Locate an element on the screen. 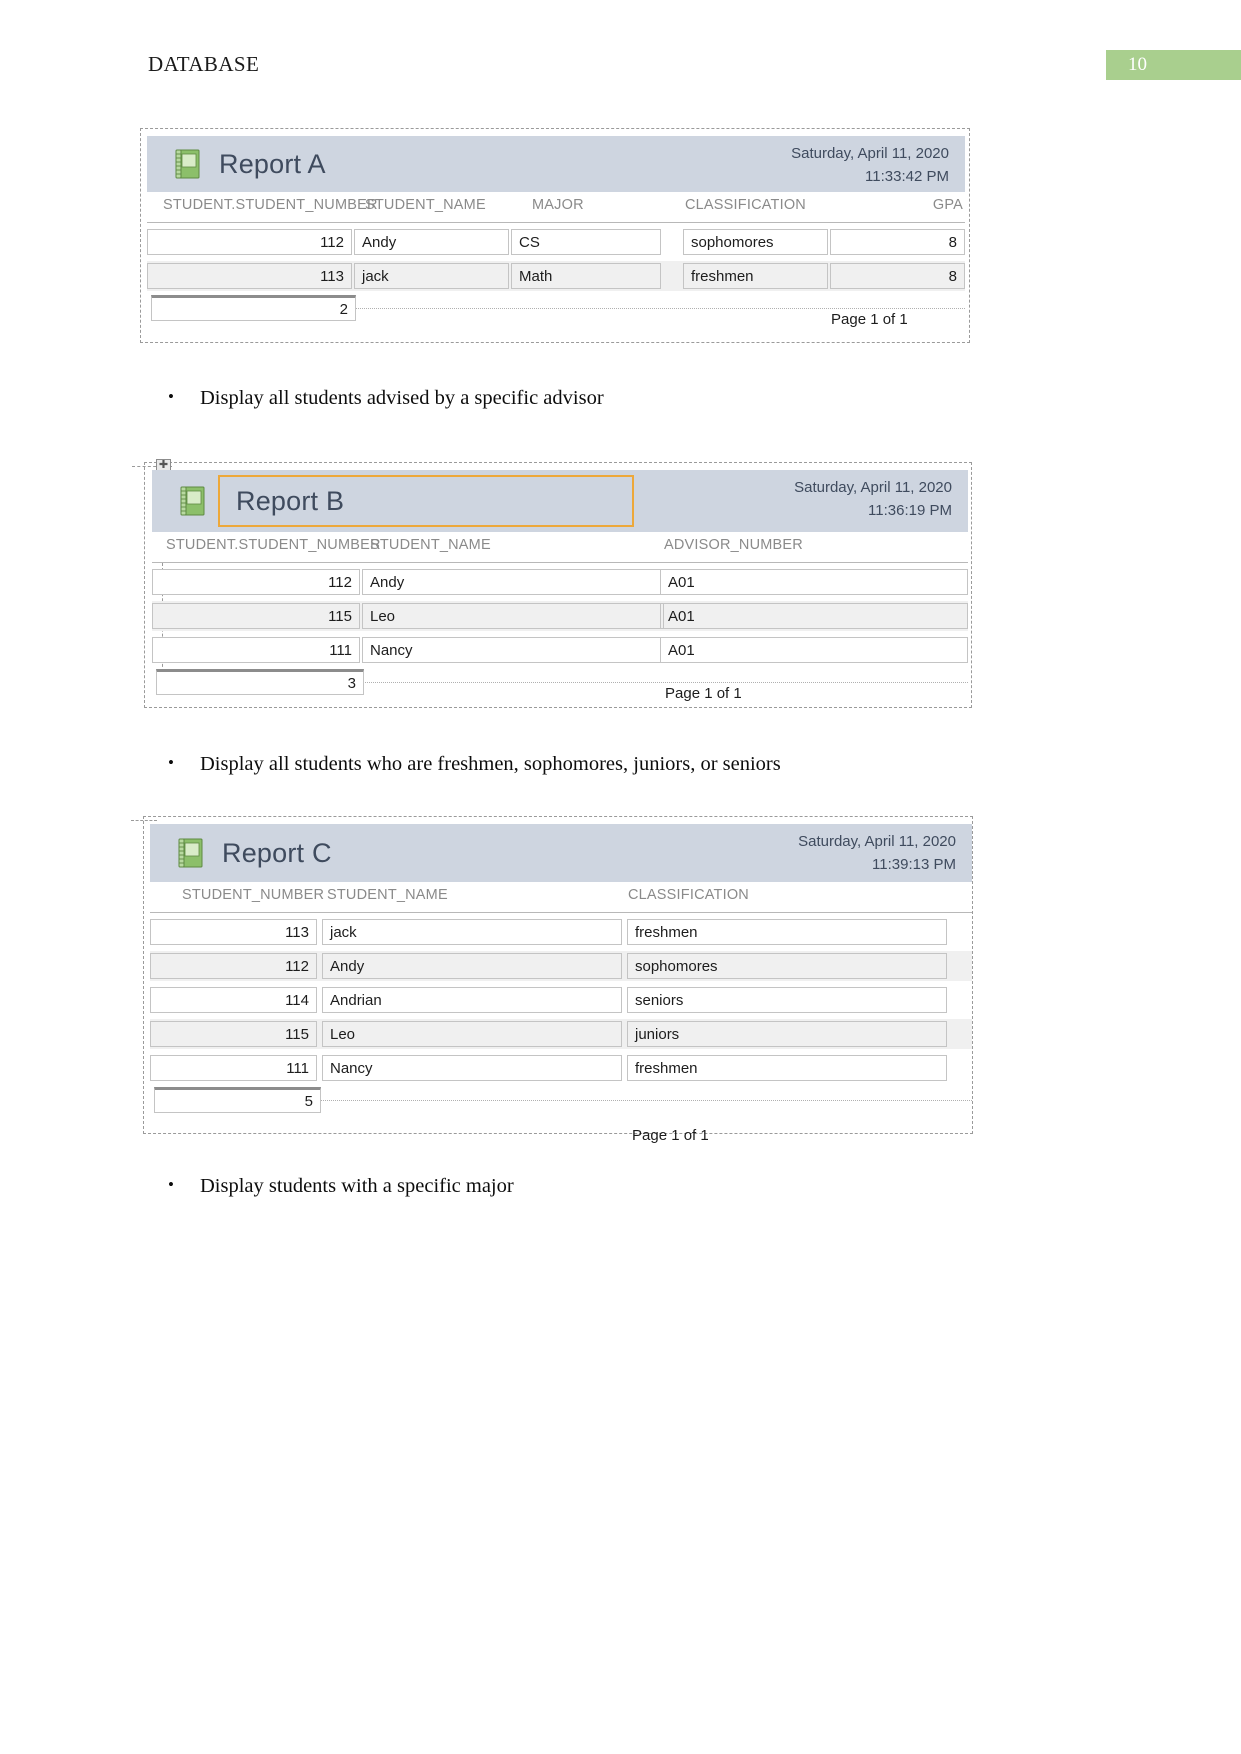 The width and height of the screenshot is (1241, 1754). table-row: 111 Nancy freshmen is located at coordinates (561, 1068).